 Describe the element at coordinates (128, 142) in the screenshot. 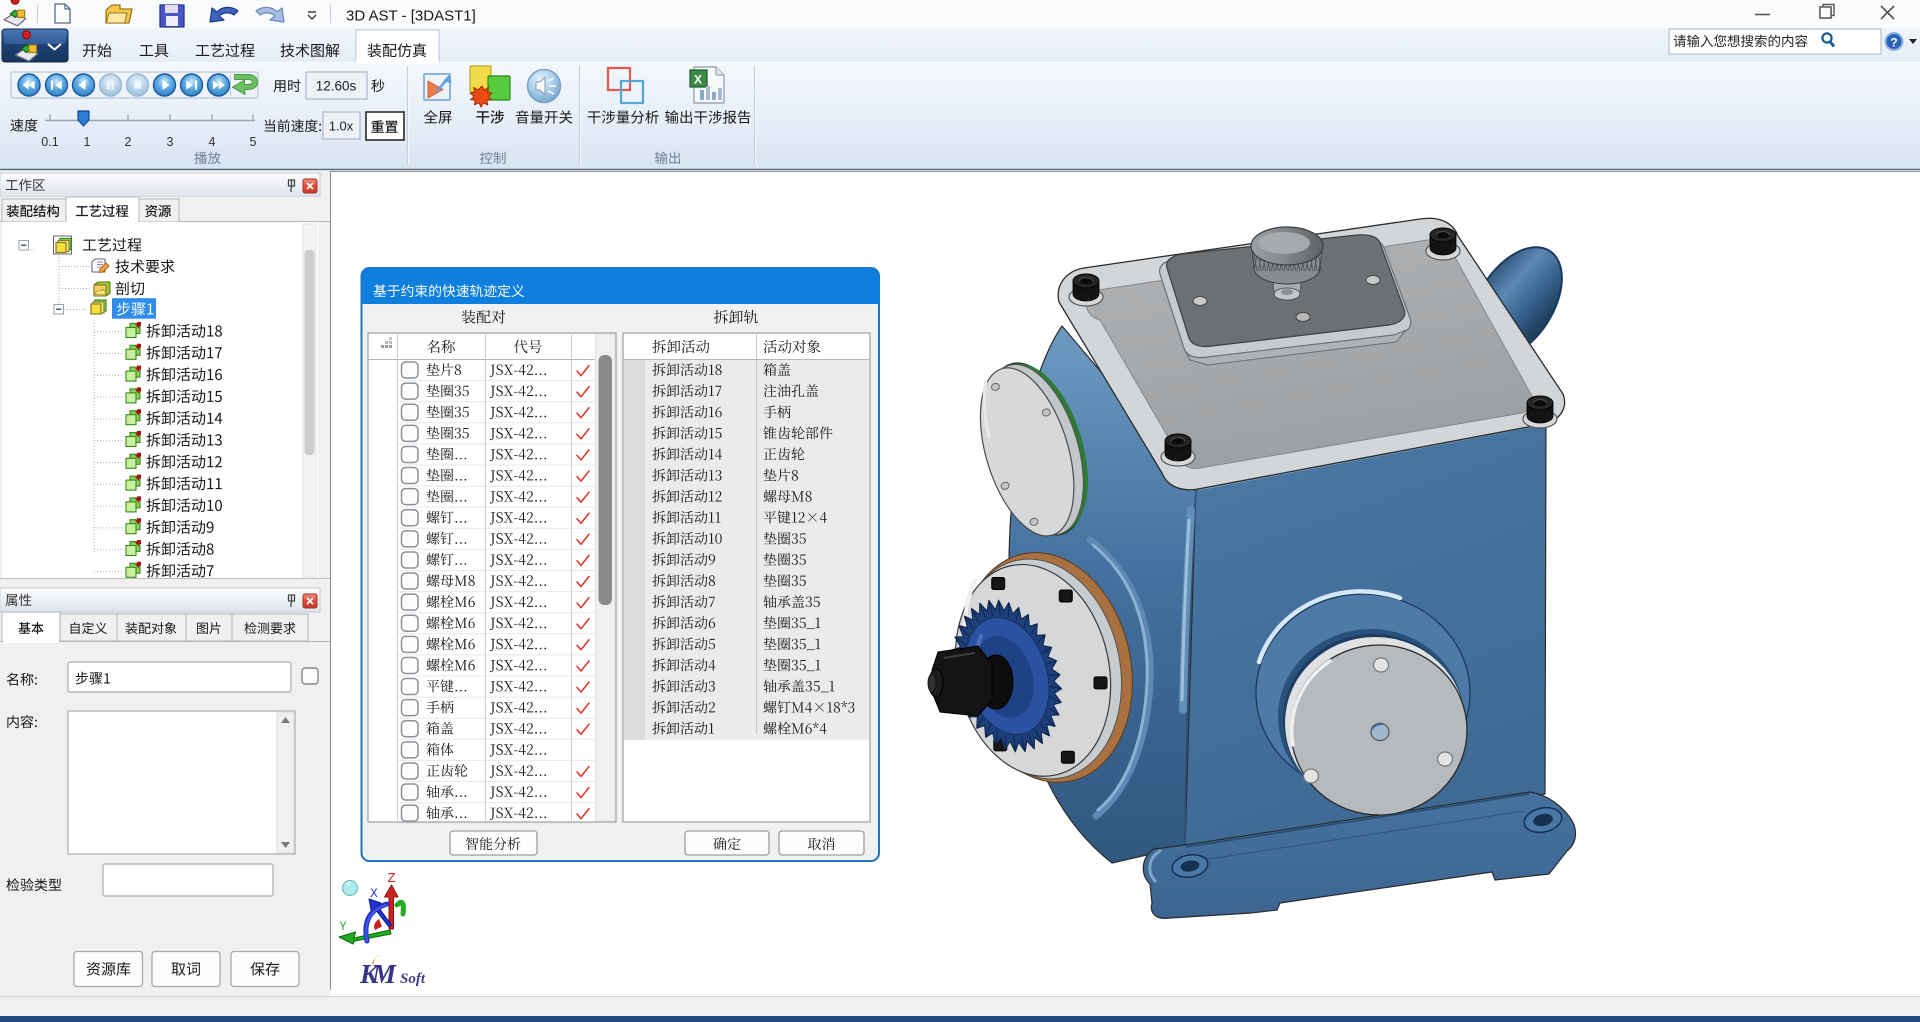

I see `svg-text: 2` at that location.